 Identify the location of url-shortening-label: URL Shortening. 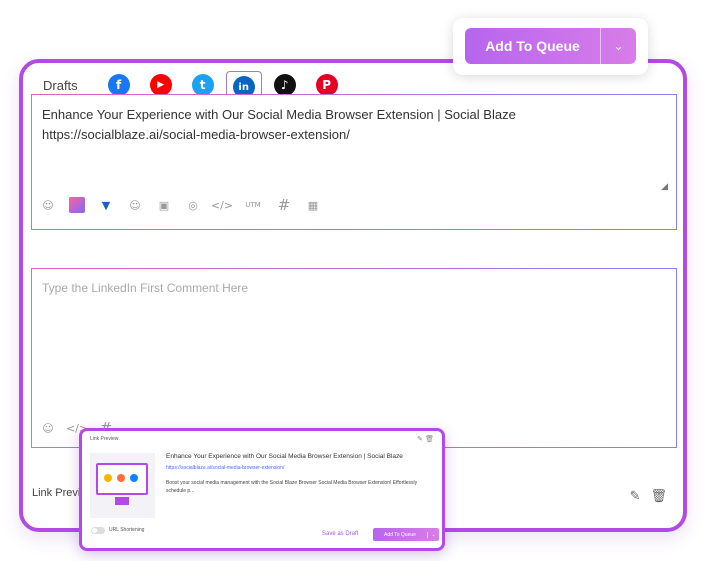
(127, 530).